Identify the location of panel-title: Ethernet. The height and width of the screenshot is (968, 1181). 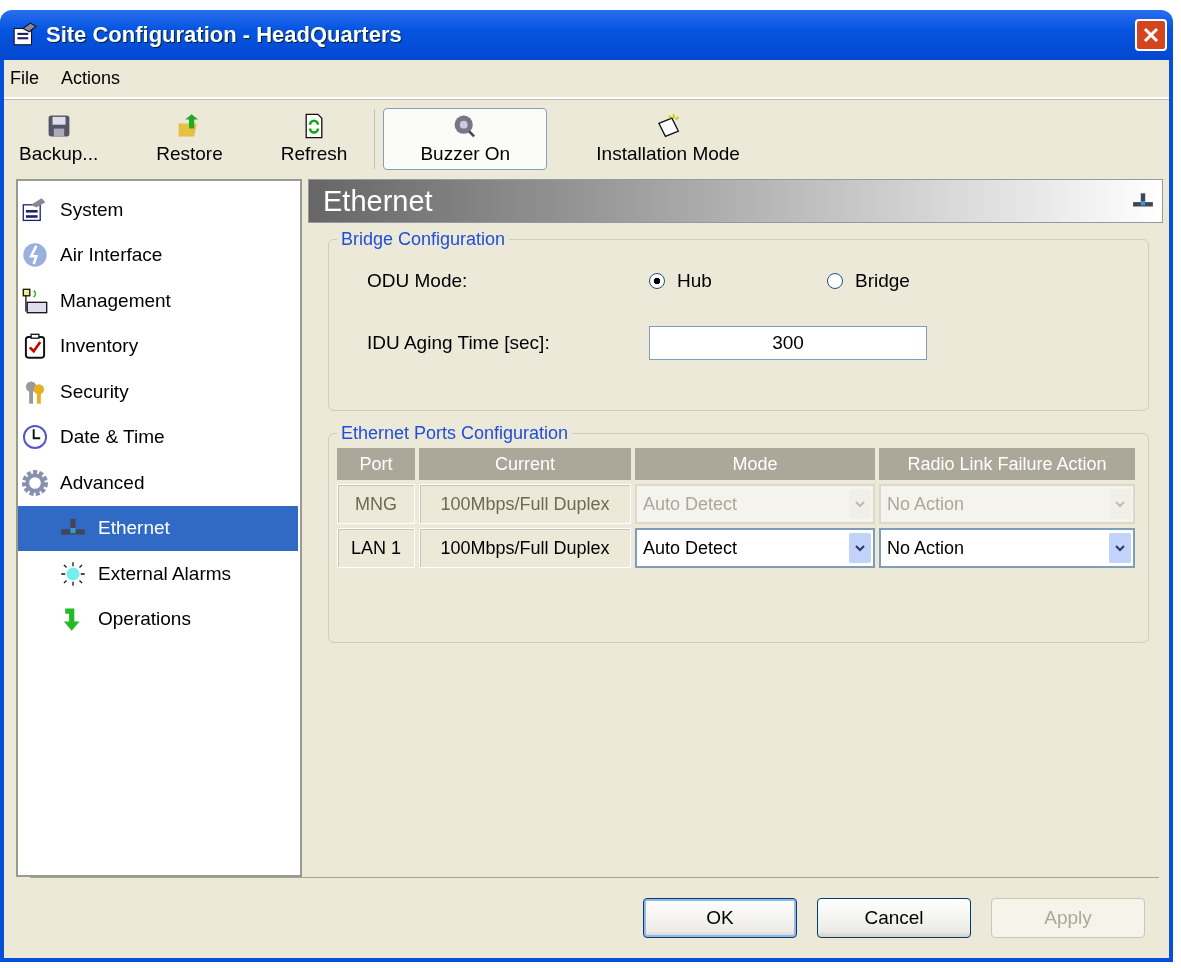
(378, 201).